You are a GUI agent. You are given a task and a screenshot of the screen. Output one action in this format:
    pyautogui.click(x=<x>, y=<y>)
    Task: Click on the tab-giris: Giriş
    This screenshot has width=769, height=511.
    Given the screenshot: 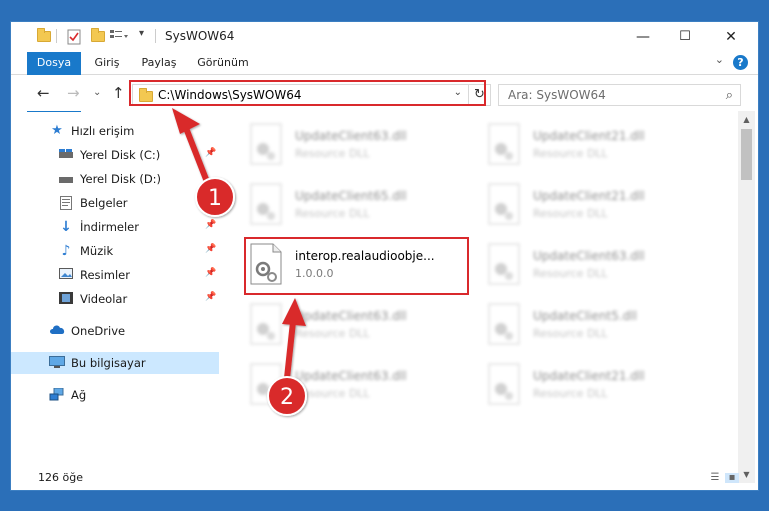 What is the action you would take?
    pyautogui.click(x=107, y=63)
    